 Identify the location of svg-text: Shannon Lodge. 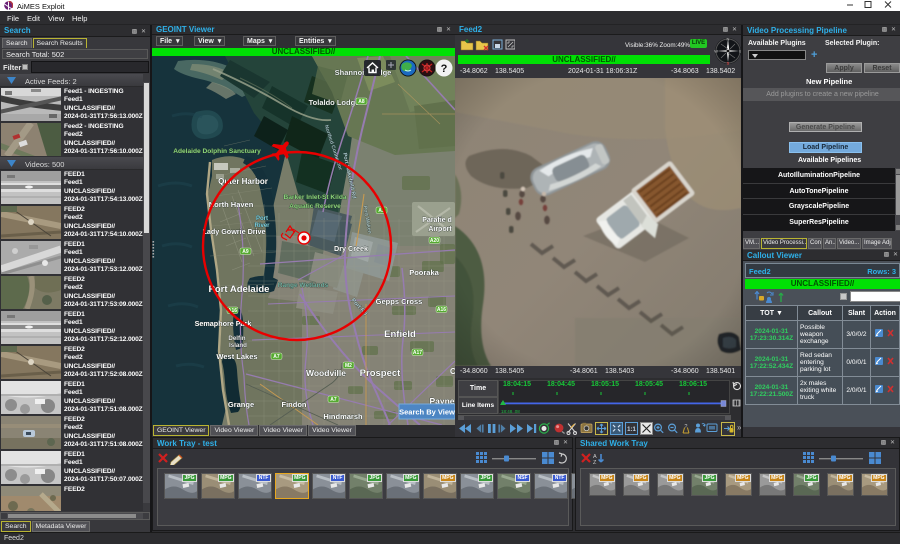
(363, 72).